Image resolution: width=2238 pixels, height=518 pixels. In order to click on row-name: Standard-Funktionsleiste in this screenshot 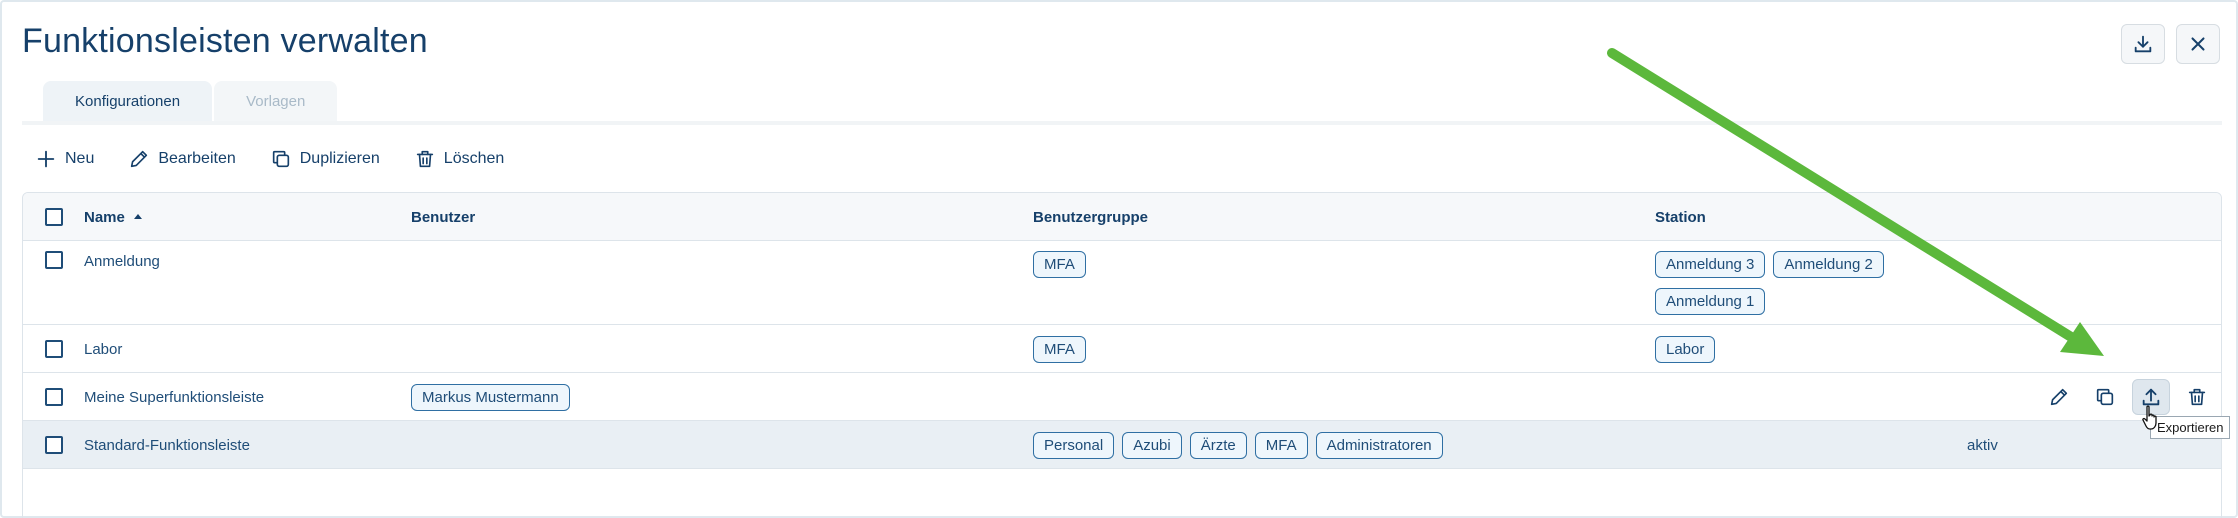, I will do `click(167, 445)`.